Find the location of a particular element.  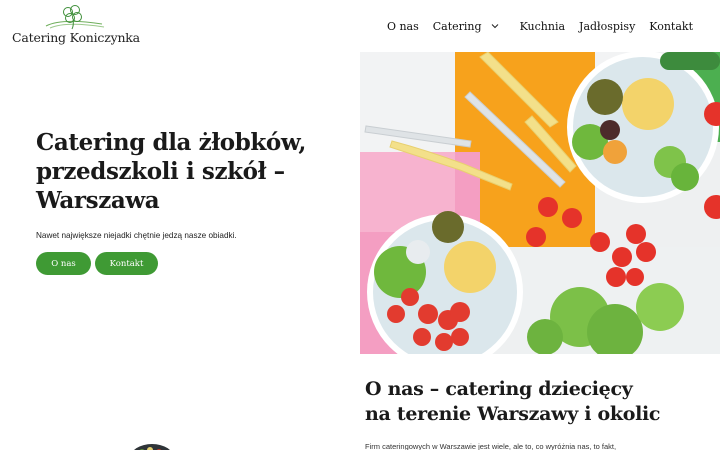

nav-item-label: Kontakt is located at coordinates (671, 26).